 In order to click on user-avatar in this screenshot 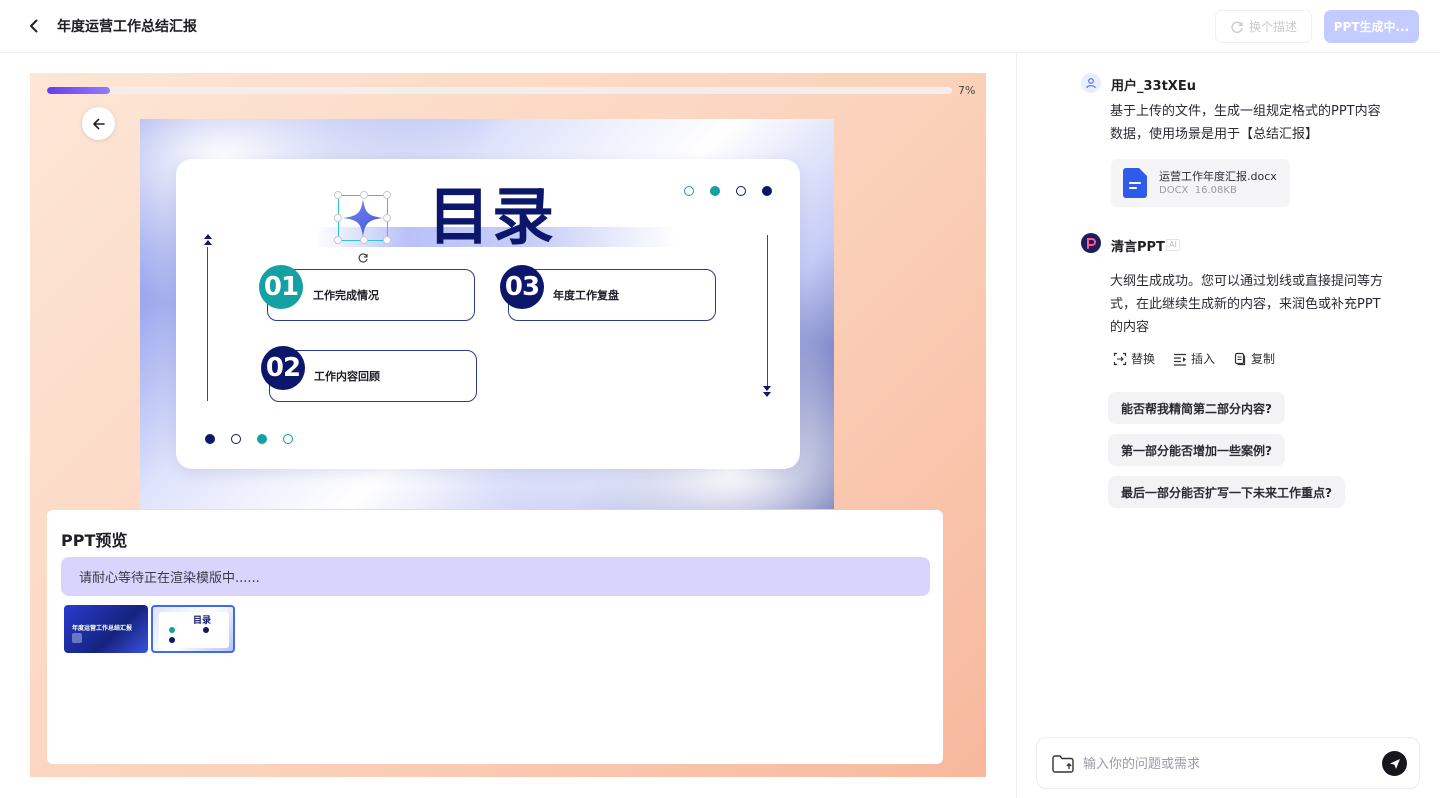, I will do `click(1091, 83)`.